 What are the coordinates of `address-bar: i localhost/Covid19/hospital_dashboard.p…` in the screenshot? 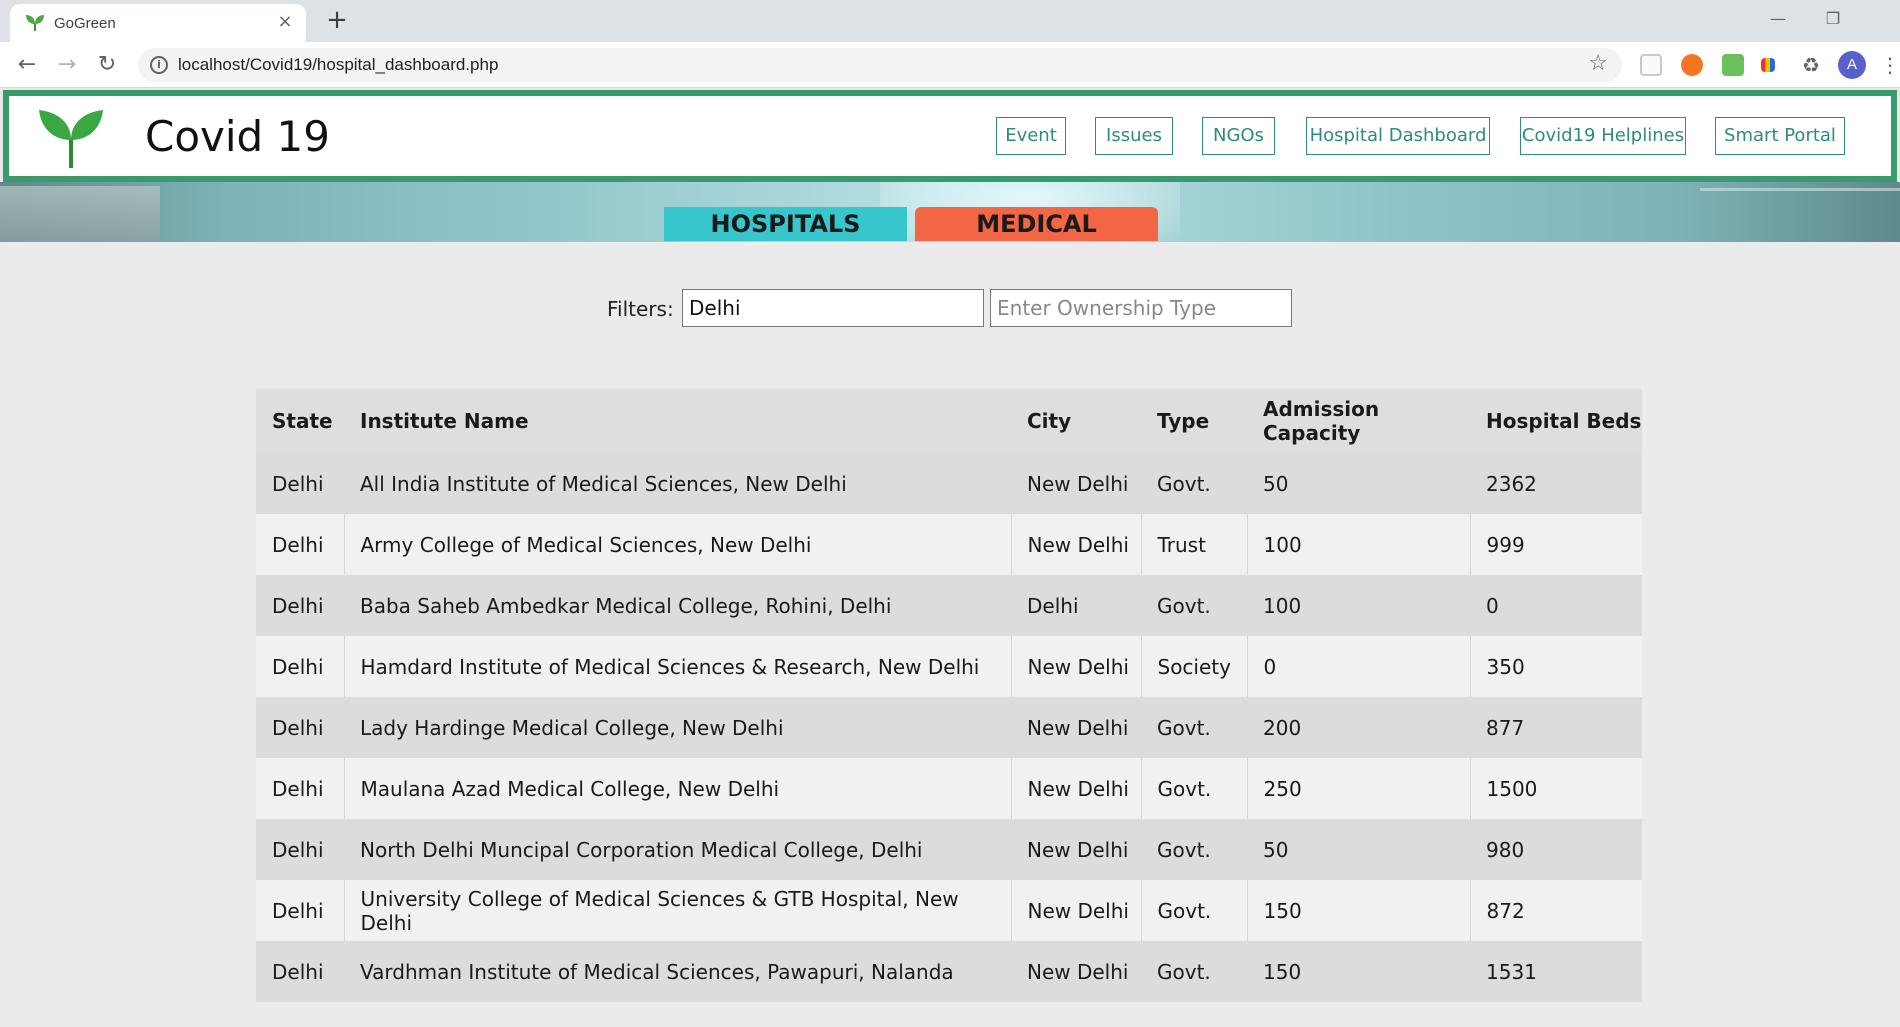 It's located at (880, 65).